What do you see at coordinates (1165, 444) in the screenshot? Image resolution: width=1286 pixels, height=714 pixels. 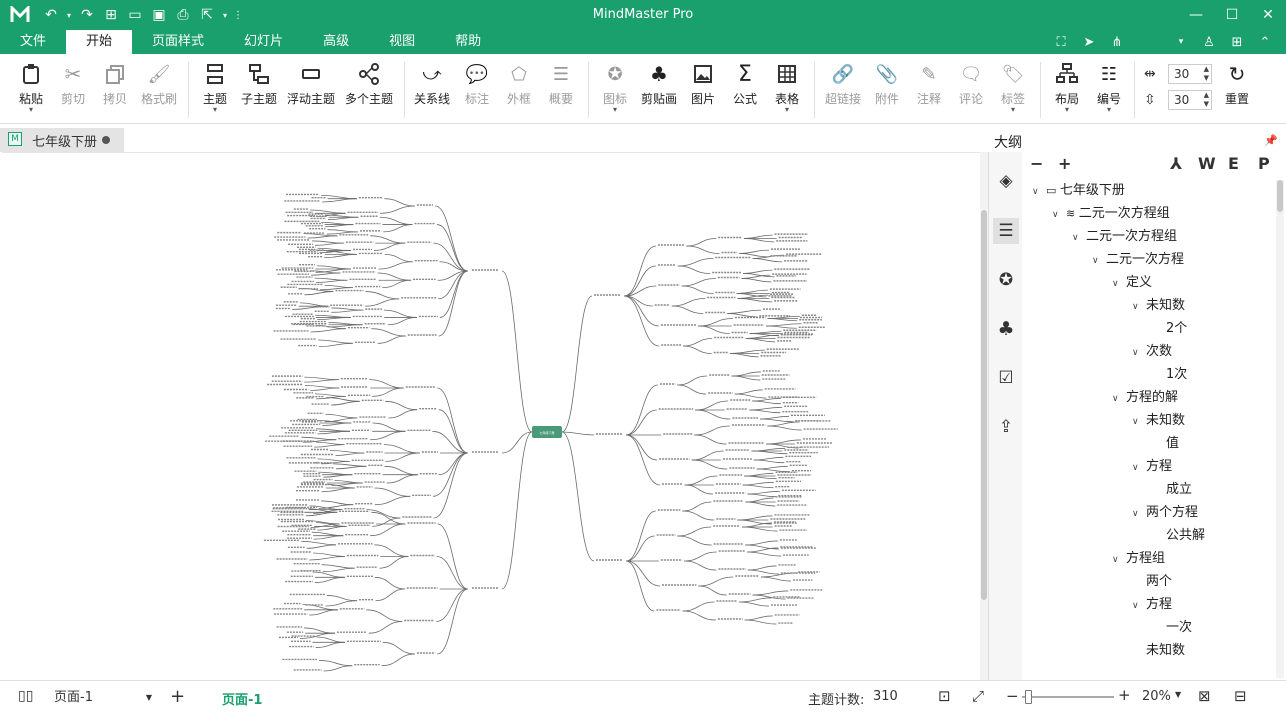 I see `outline-item: 值` at bounding box center [1165, 444].